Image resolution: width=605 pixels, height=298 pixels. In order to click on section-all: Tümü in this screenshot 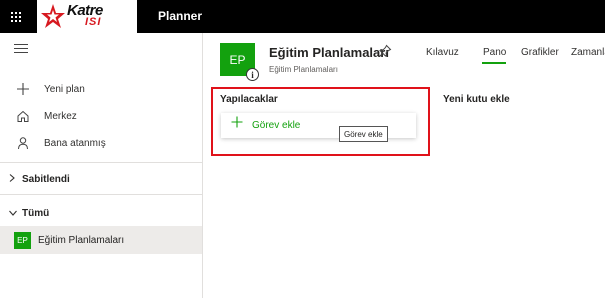, I will do `click(101, 213)`.